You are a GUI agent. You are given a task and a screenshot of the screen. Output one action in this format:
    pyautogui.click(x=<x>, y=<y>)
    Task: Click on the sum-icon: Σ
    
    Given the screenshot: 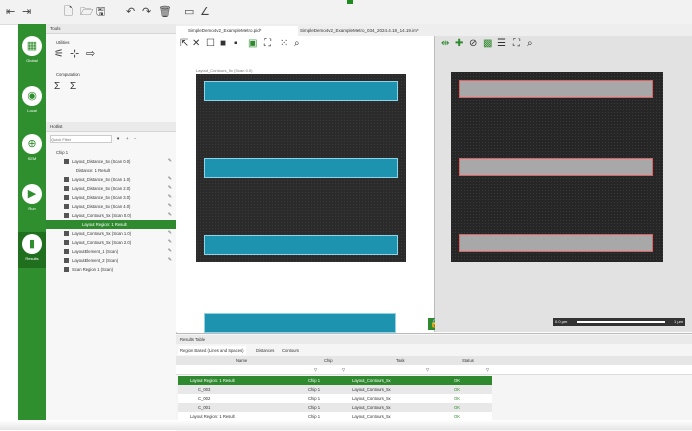 What is the action you would take?
    pyautogui.click(x=57, y=87)
    